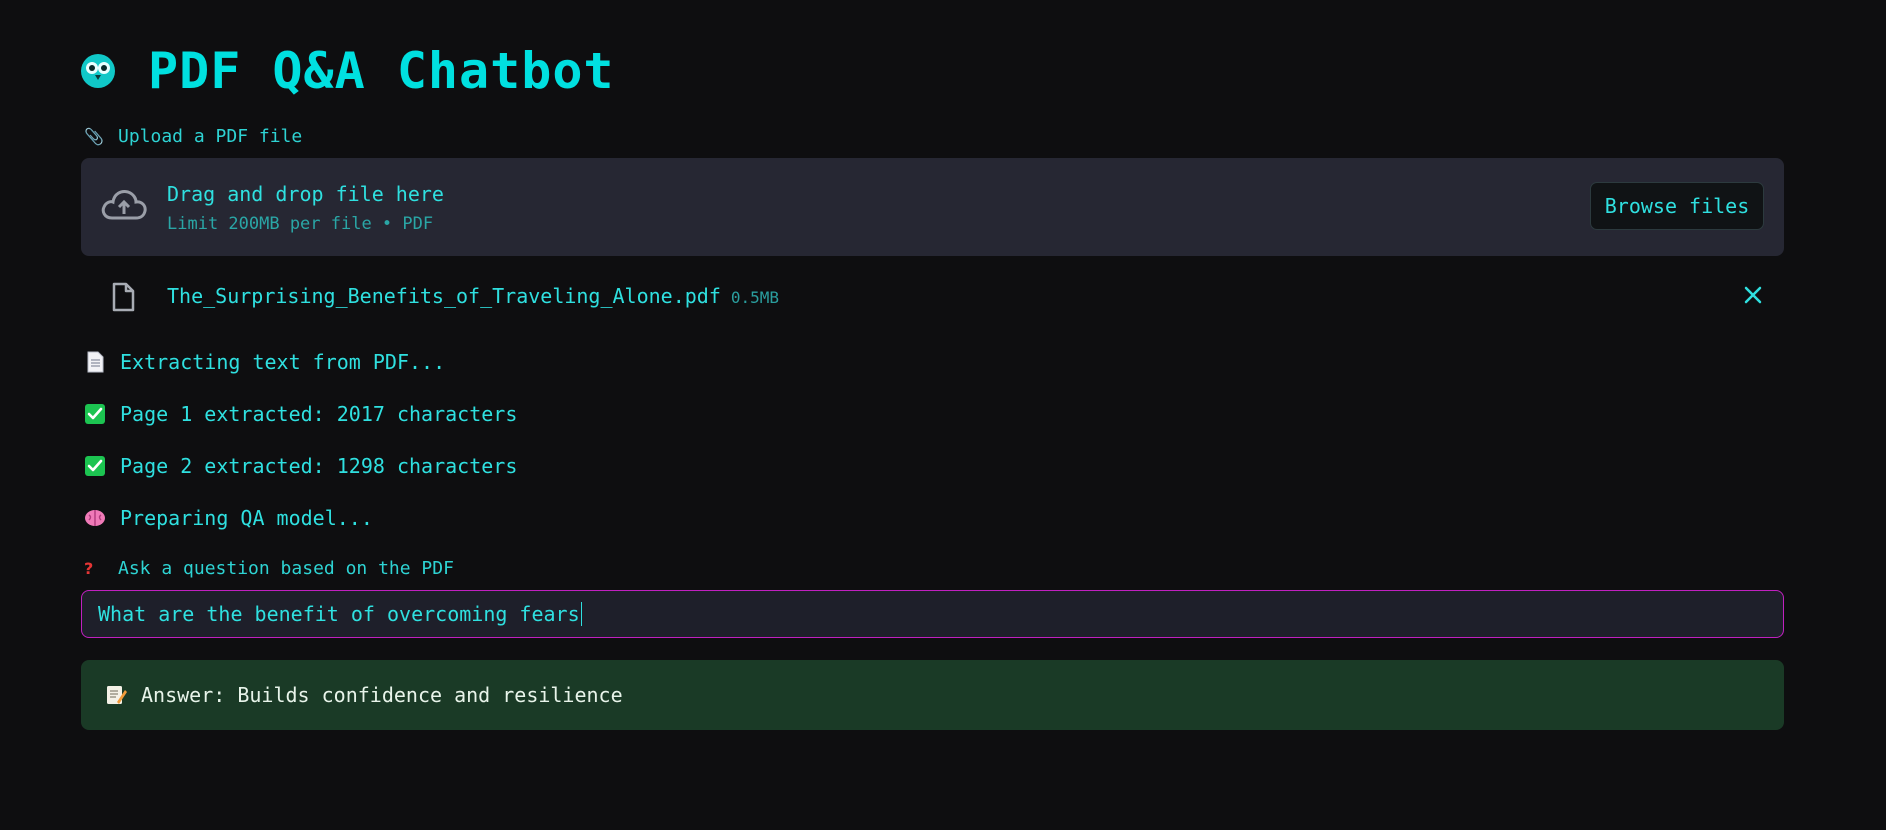 Image resolution: width=1886 pixels, height=830 pixels. I want to click on memo-icon, so click(117, 695).